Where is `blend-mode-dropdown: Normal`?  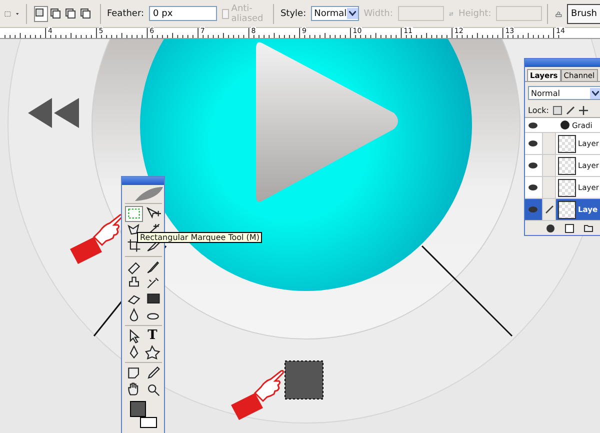
blend-mode-dropdown: Normal is located at coordinates (564, 93).